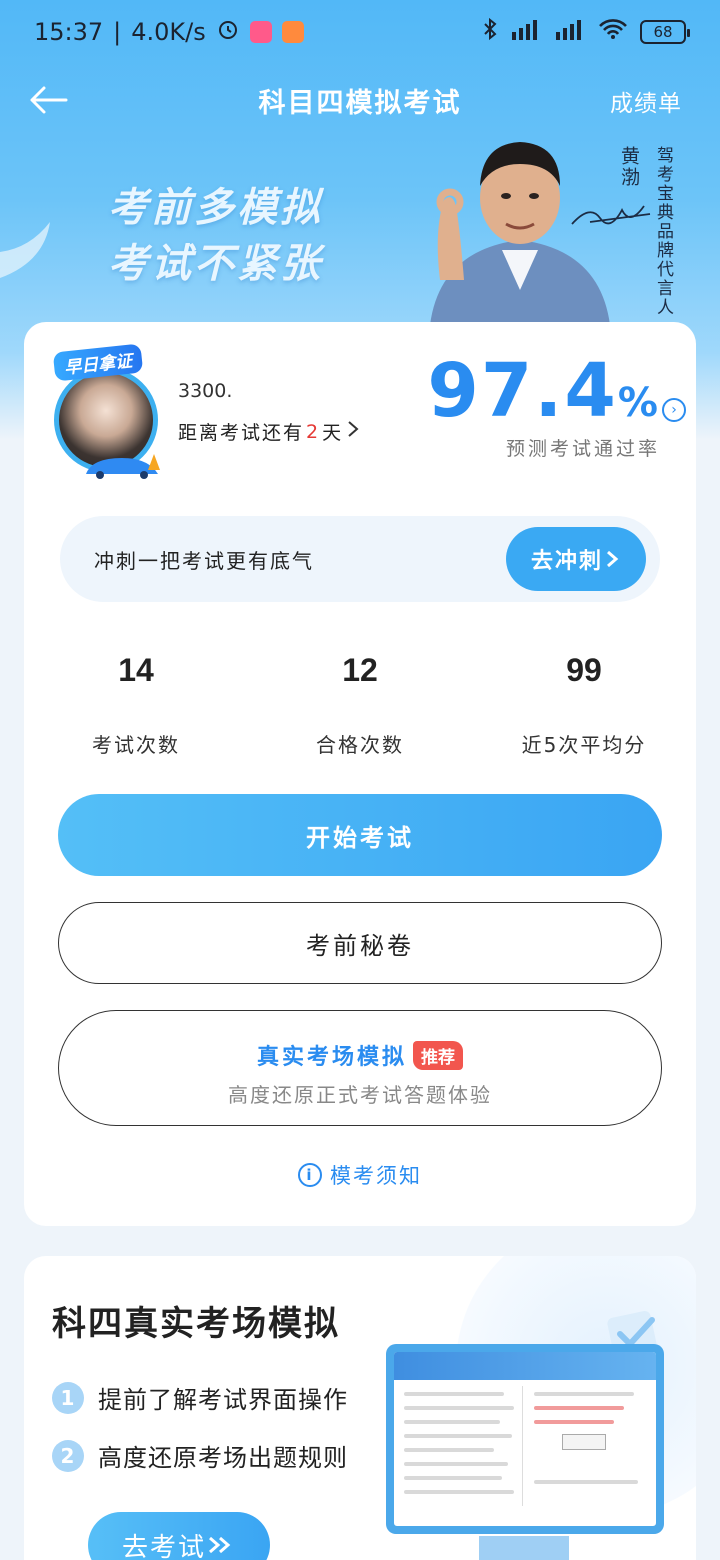  What do you see at coordinates (360, 32) in the screenshot?
I see `status-bar: 15:37 | 4.0K/s 68` at bounding box center [360, 32].